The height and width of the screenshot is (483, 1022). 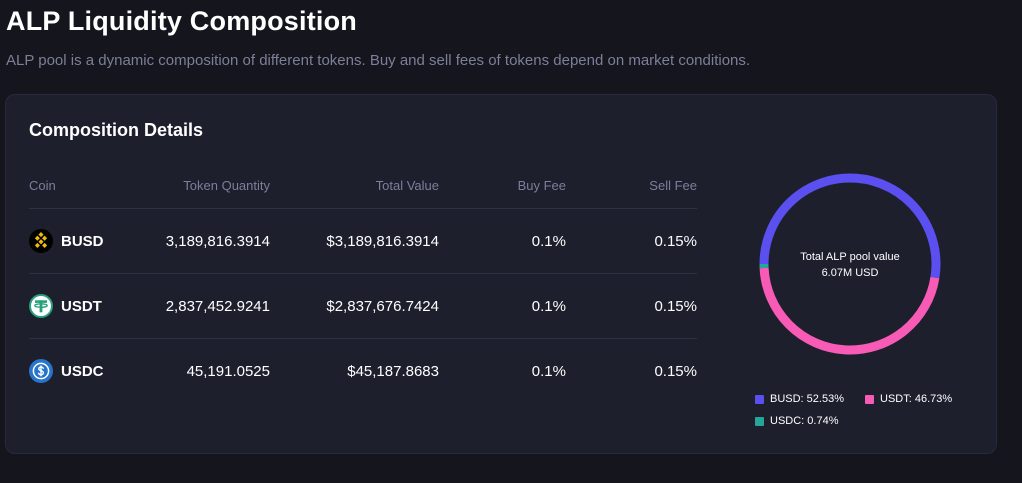 What do you see at coordinates (849, 257) in the screenshot?
I see `donut-center-label: Total ALP pool value` at bounding box center [849, 257].